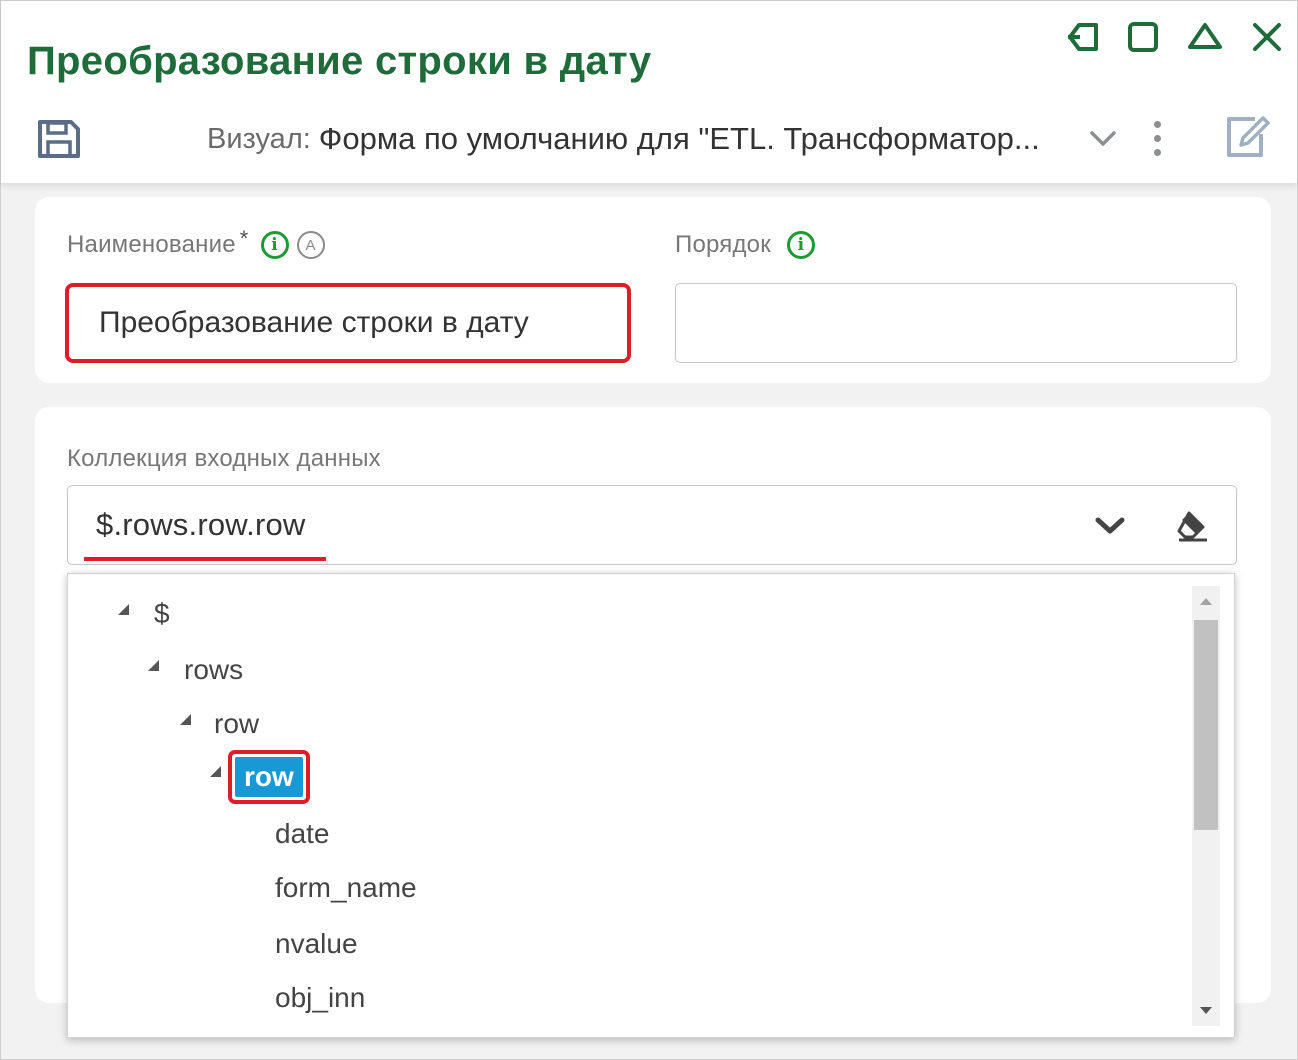  Describe the element at coordinates (1206, 725) in the screenshot. I see `scroll-thumb` at that location.